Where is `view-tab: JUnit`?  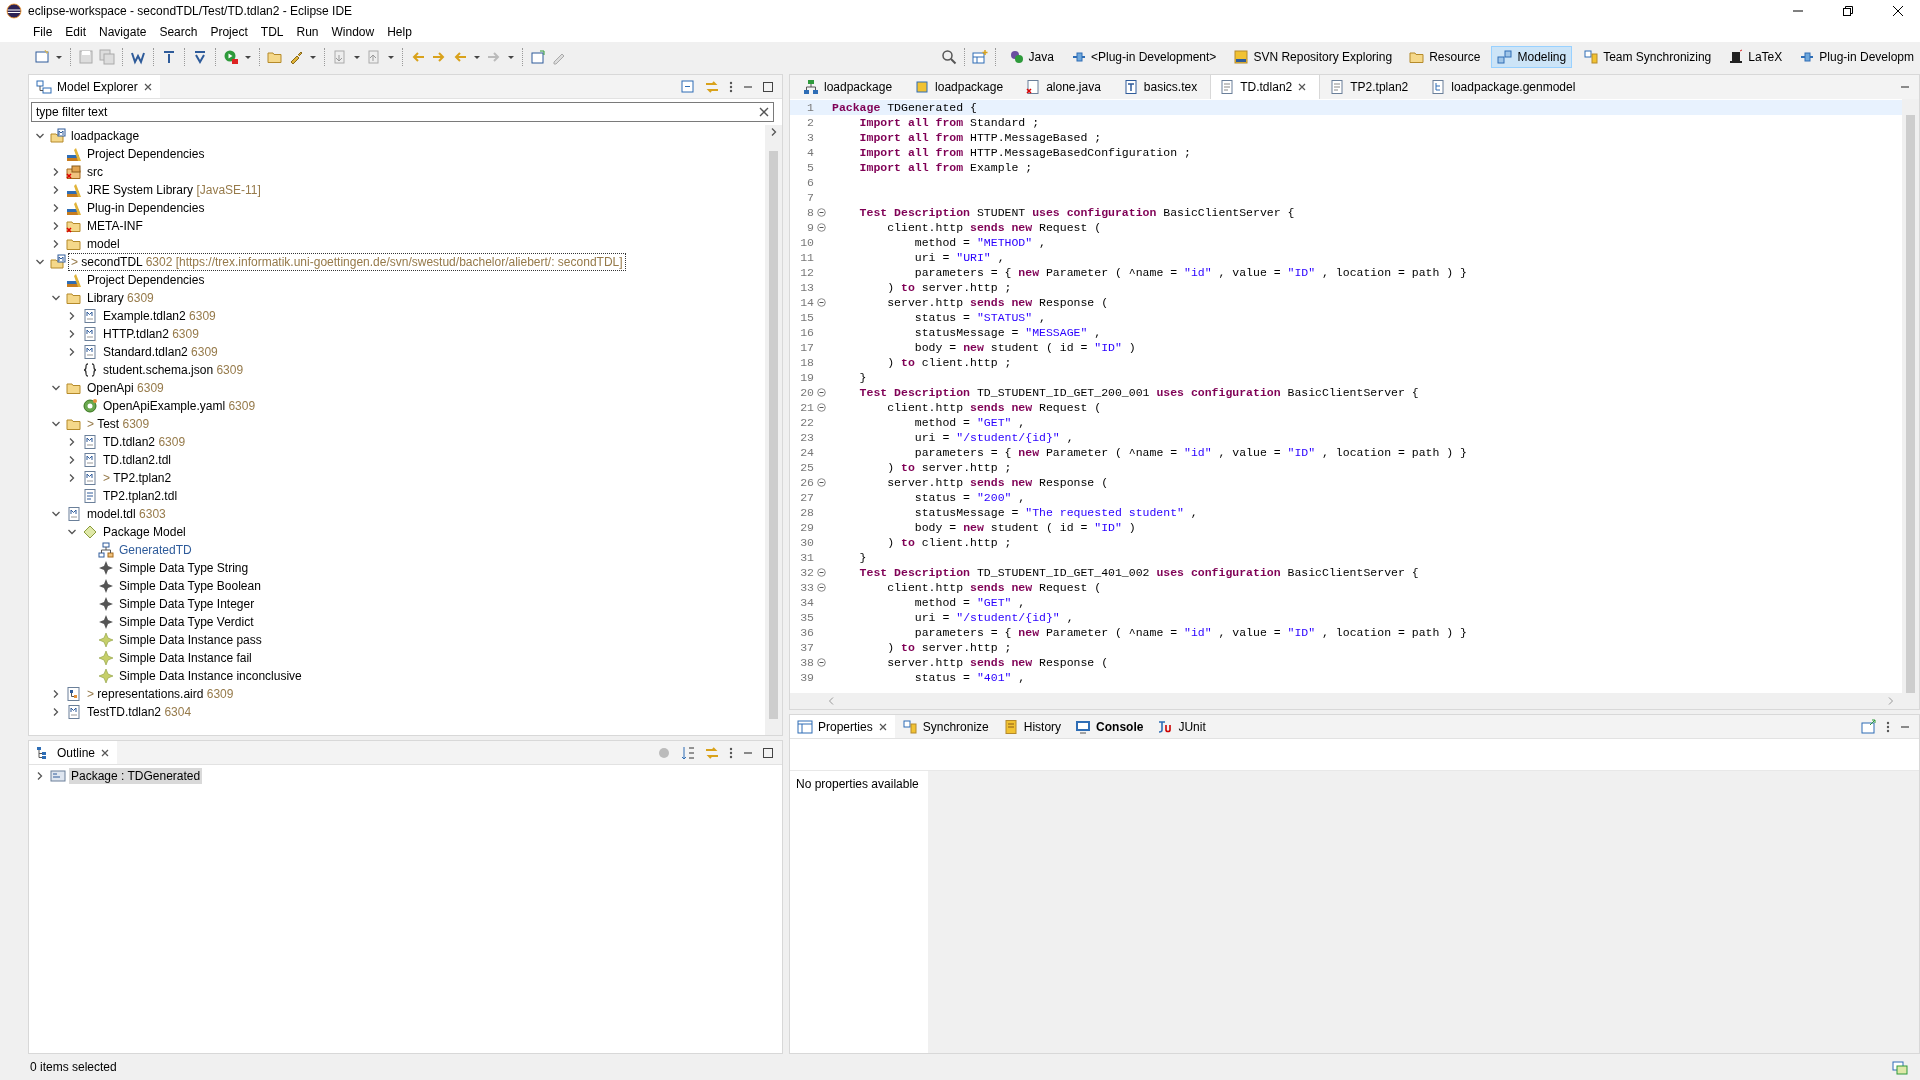 view-tab: JUnit is located at coordinates (1181, 726).